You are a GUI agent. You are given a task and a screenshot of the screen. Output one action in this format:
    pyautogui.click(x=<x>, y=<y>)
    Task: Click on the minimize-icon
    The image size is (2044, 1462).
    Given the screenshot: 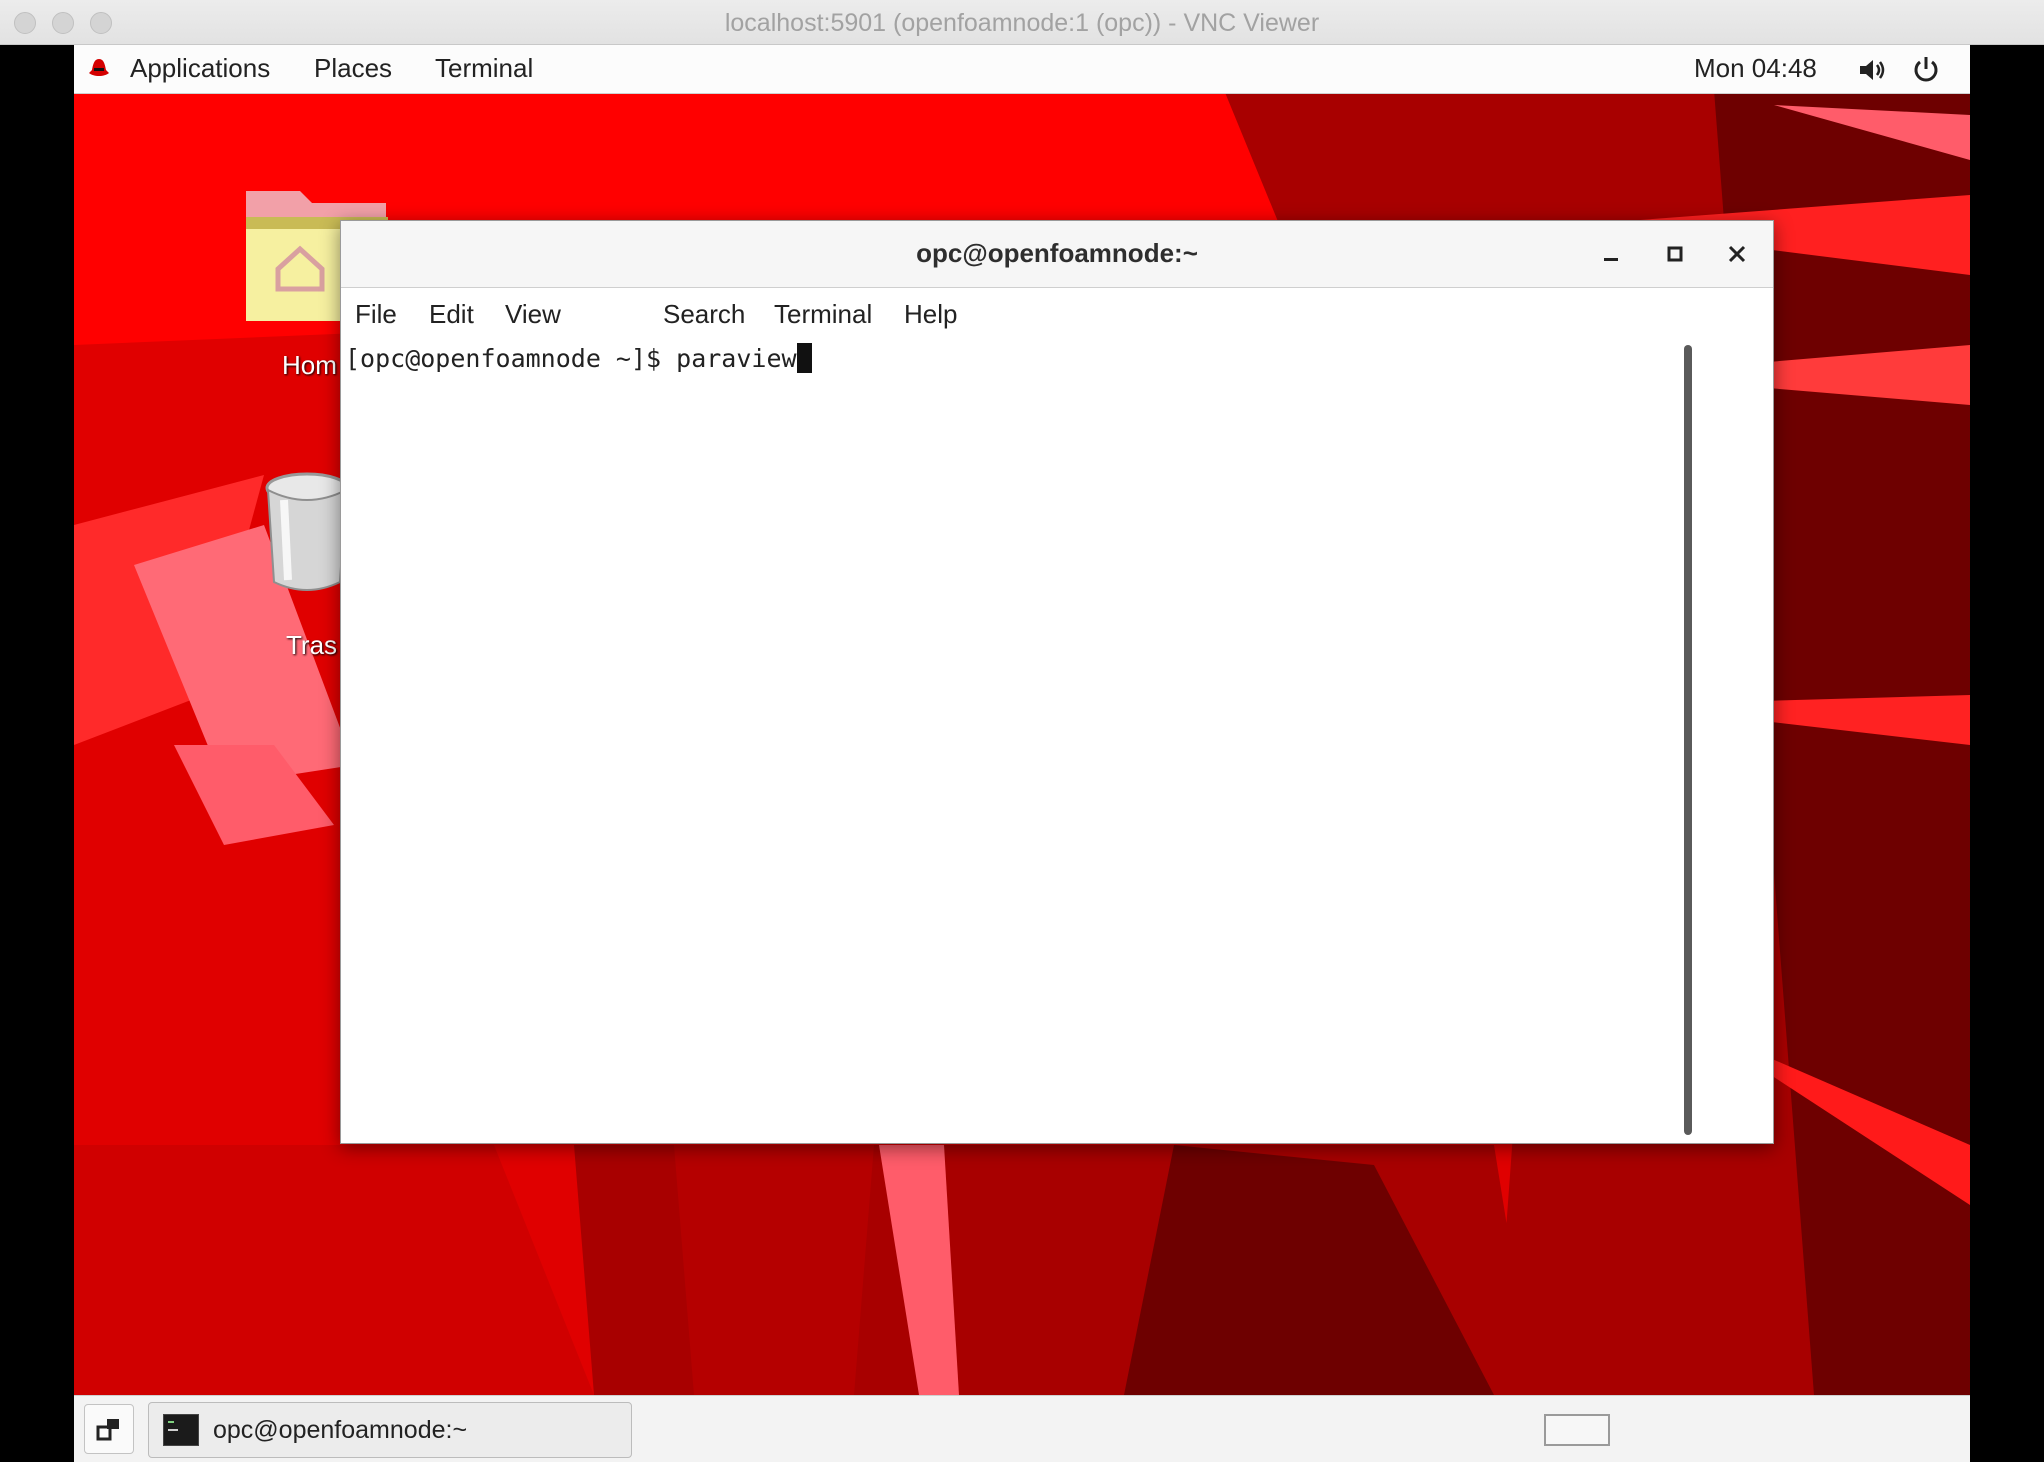 What is the action you would take?
    pyautogui.click(x=1611, y=259)
    